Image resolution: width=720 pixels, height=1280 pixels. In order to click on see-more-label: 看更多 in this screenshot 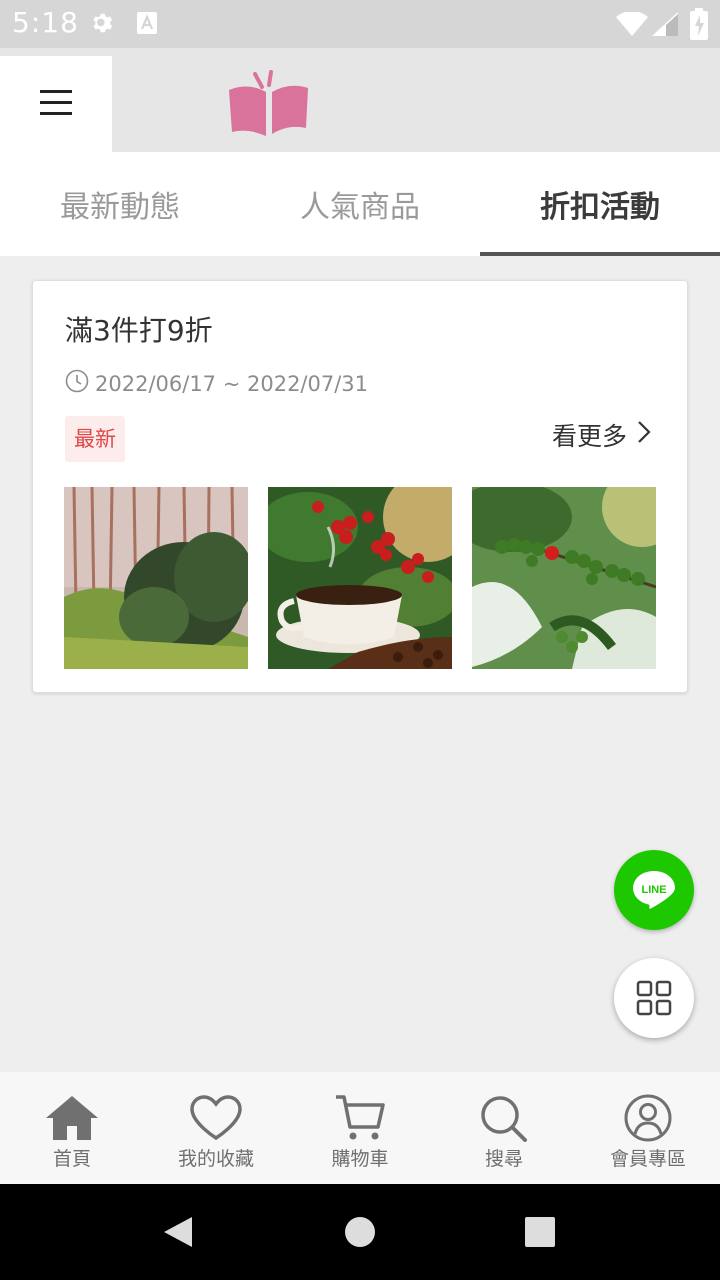, I will do `click(589, 436)`.